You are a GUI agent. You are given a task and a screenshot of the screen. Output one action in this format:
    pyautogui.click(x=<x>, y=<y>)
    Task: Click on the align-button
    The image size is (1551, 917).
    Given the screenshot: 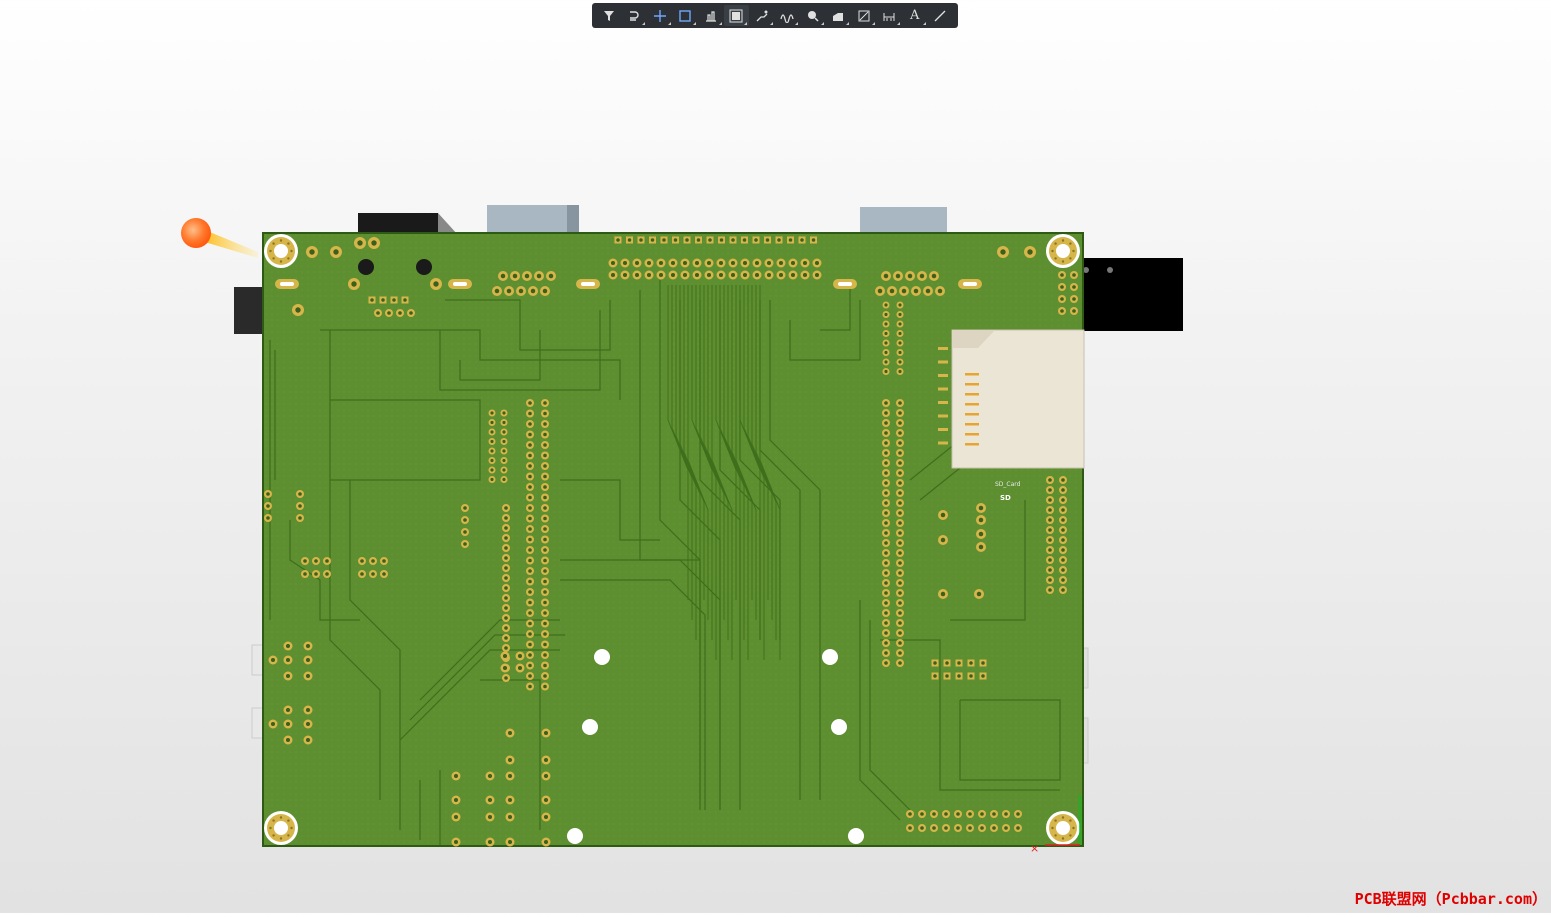 What is the action you would take?
    pyautogui.click(x=711, y=15)
    